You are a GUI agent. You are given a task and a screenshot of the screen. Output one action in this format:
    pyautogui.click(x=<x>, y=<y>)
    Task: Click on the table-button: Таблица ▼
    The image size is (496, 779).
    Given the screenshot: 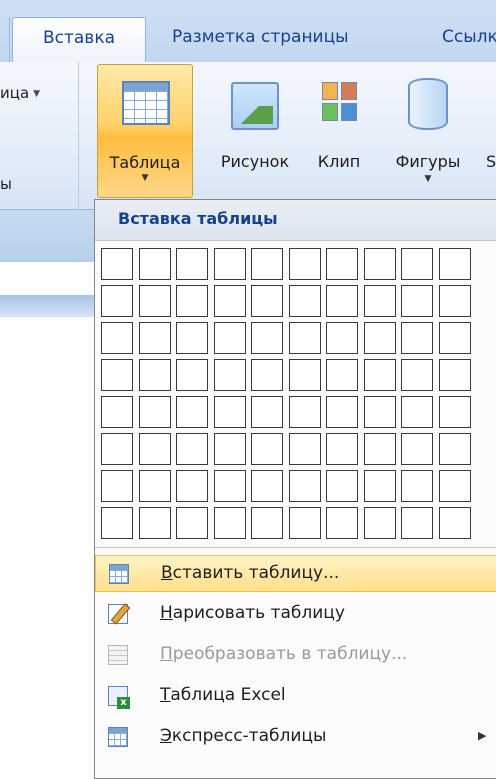 What is the action you would take?
    pyautogui.click(x=145, y=131)
    